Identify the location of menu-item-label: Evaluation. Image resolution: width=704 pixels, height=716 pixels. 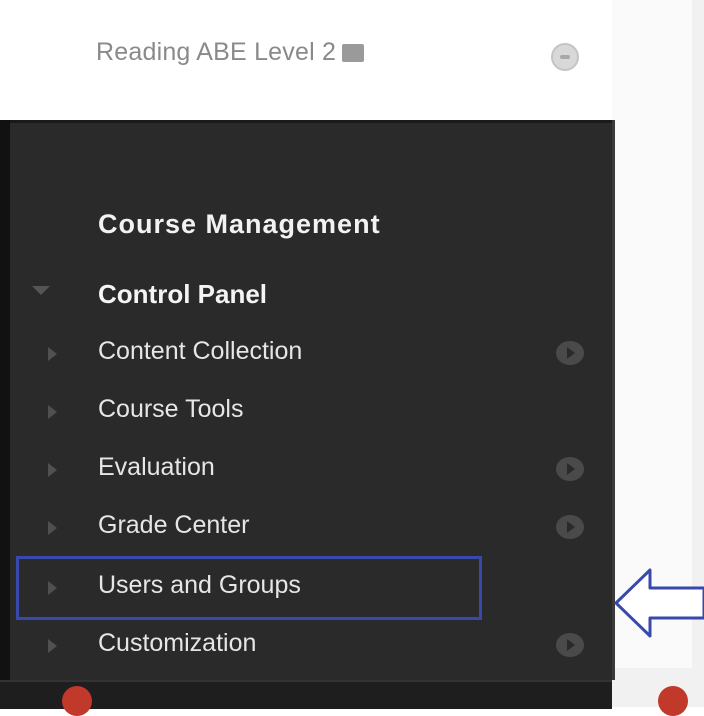
(156, 467).